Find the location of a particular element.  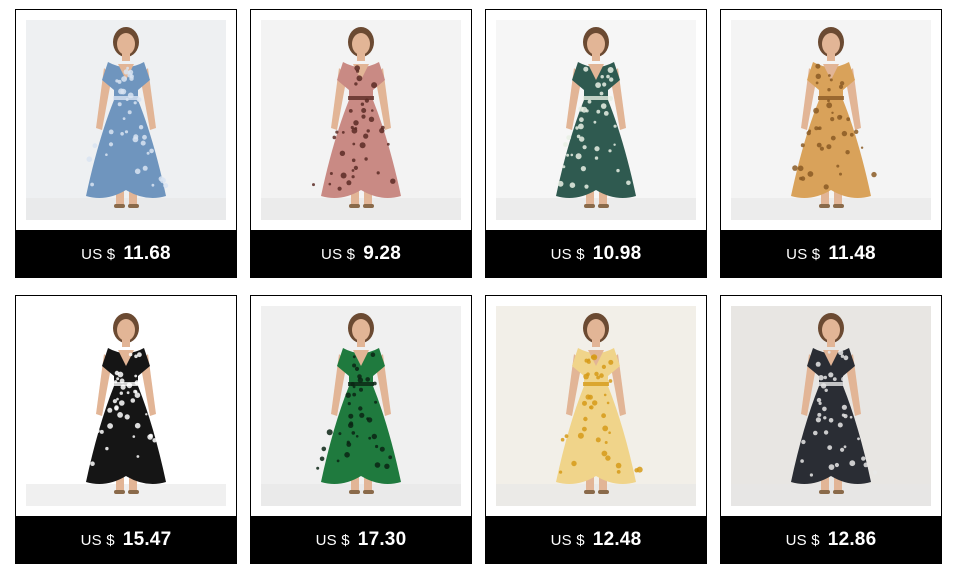

price-amount: 12.86 is located at coordinates (852, 539).